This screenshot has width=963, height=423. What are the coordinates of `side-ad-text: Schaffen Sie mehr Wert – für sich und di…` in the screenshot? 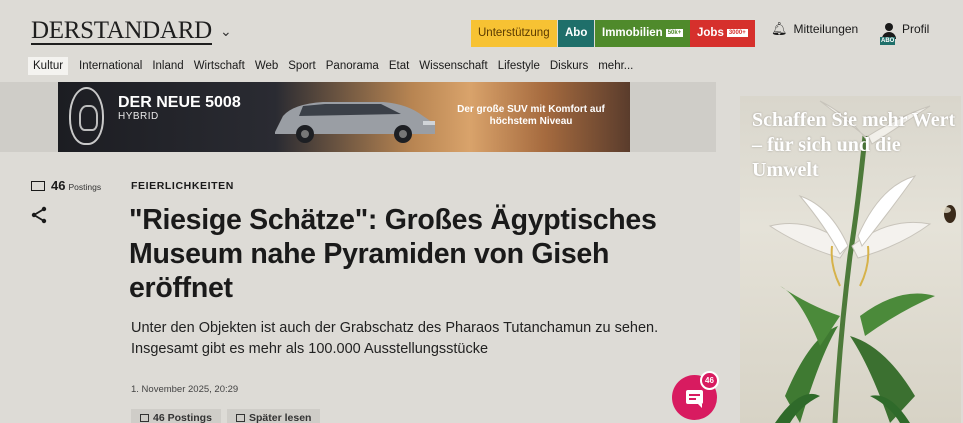 It's located at (854, 145).